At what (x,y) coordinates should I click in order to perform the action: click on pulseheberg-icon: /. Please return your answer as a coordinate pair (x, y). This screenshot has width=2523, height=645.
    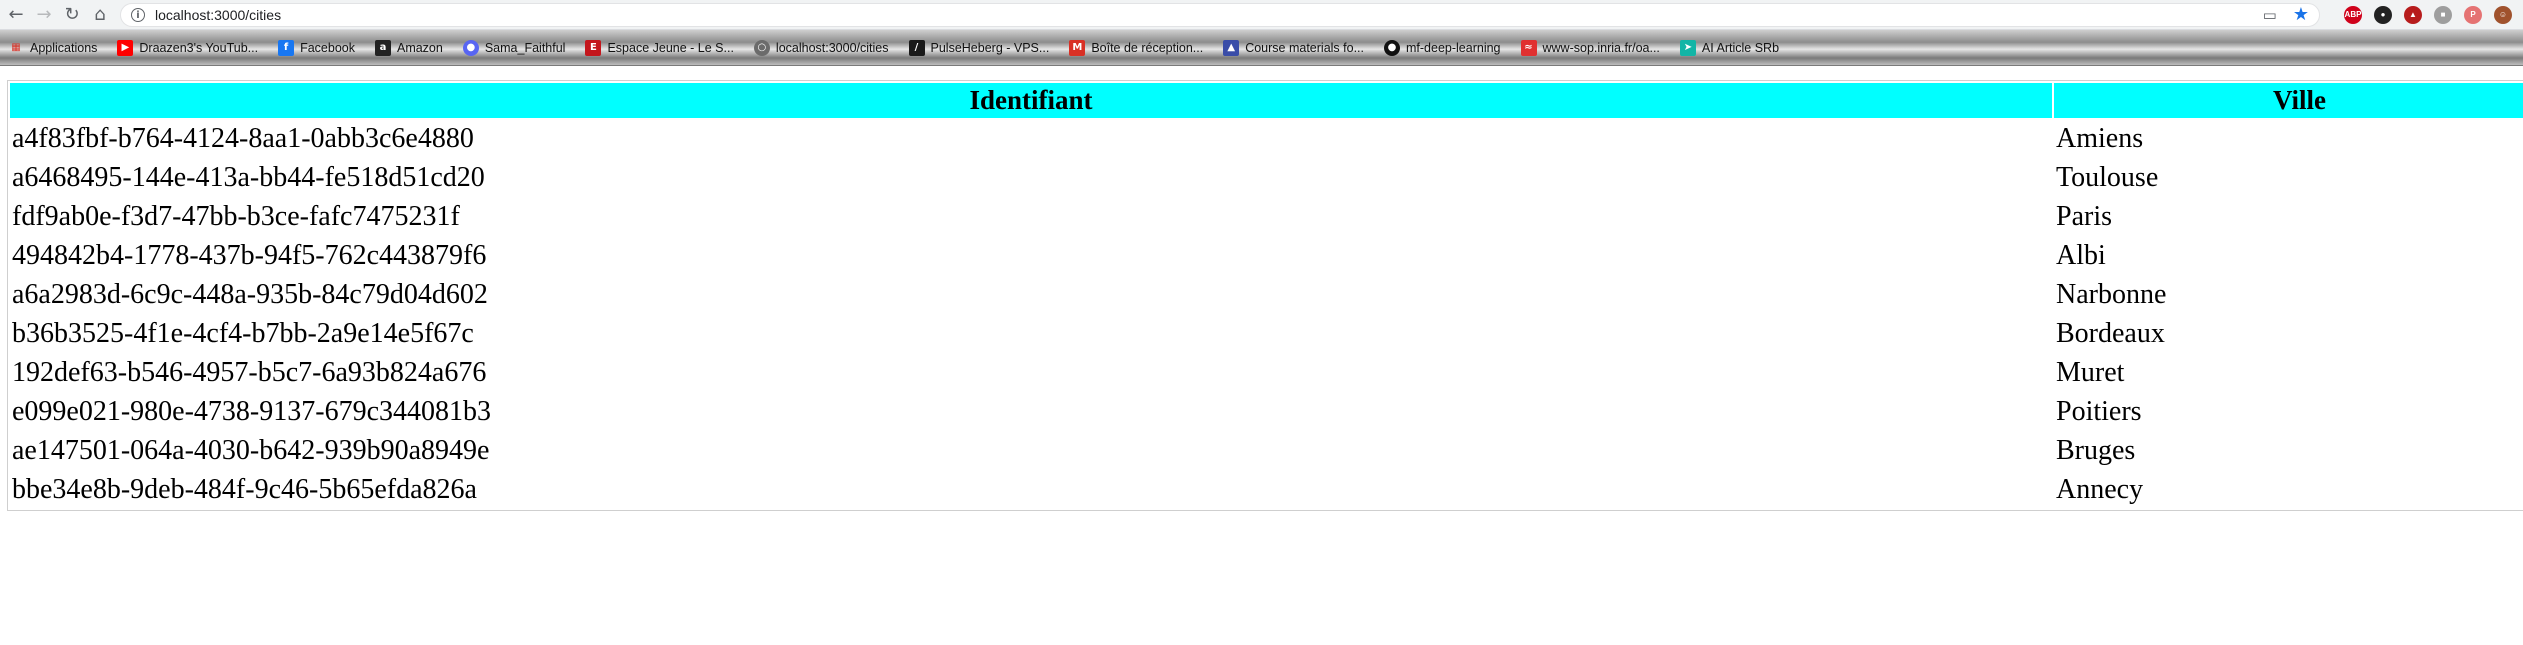
    Looking at the image, I should click on (916, 47).